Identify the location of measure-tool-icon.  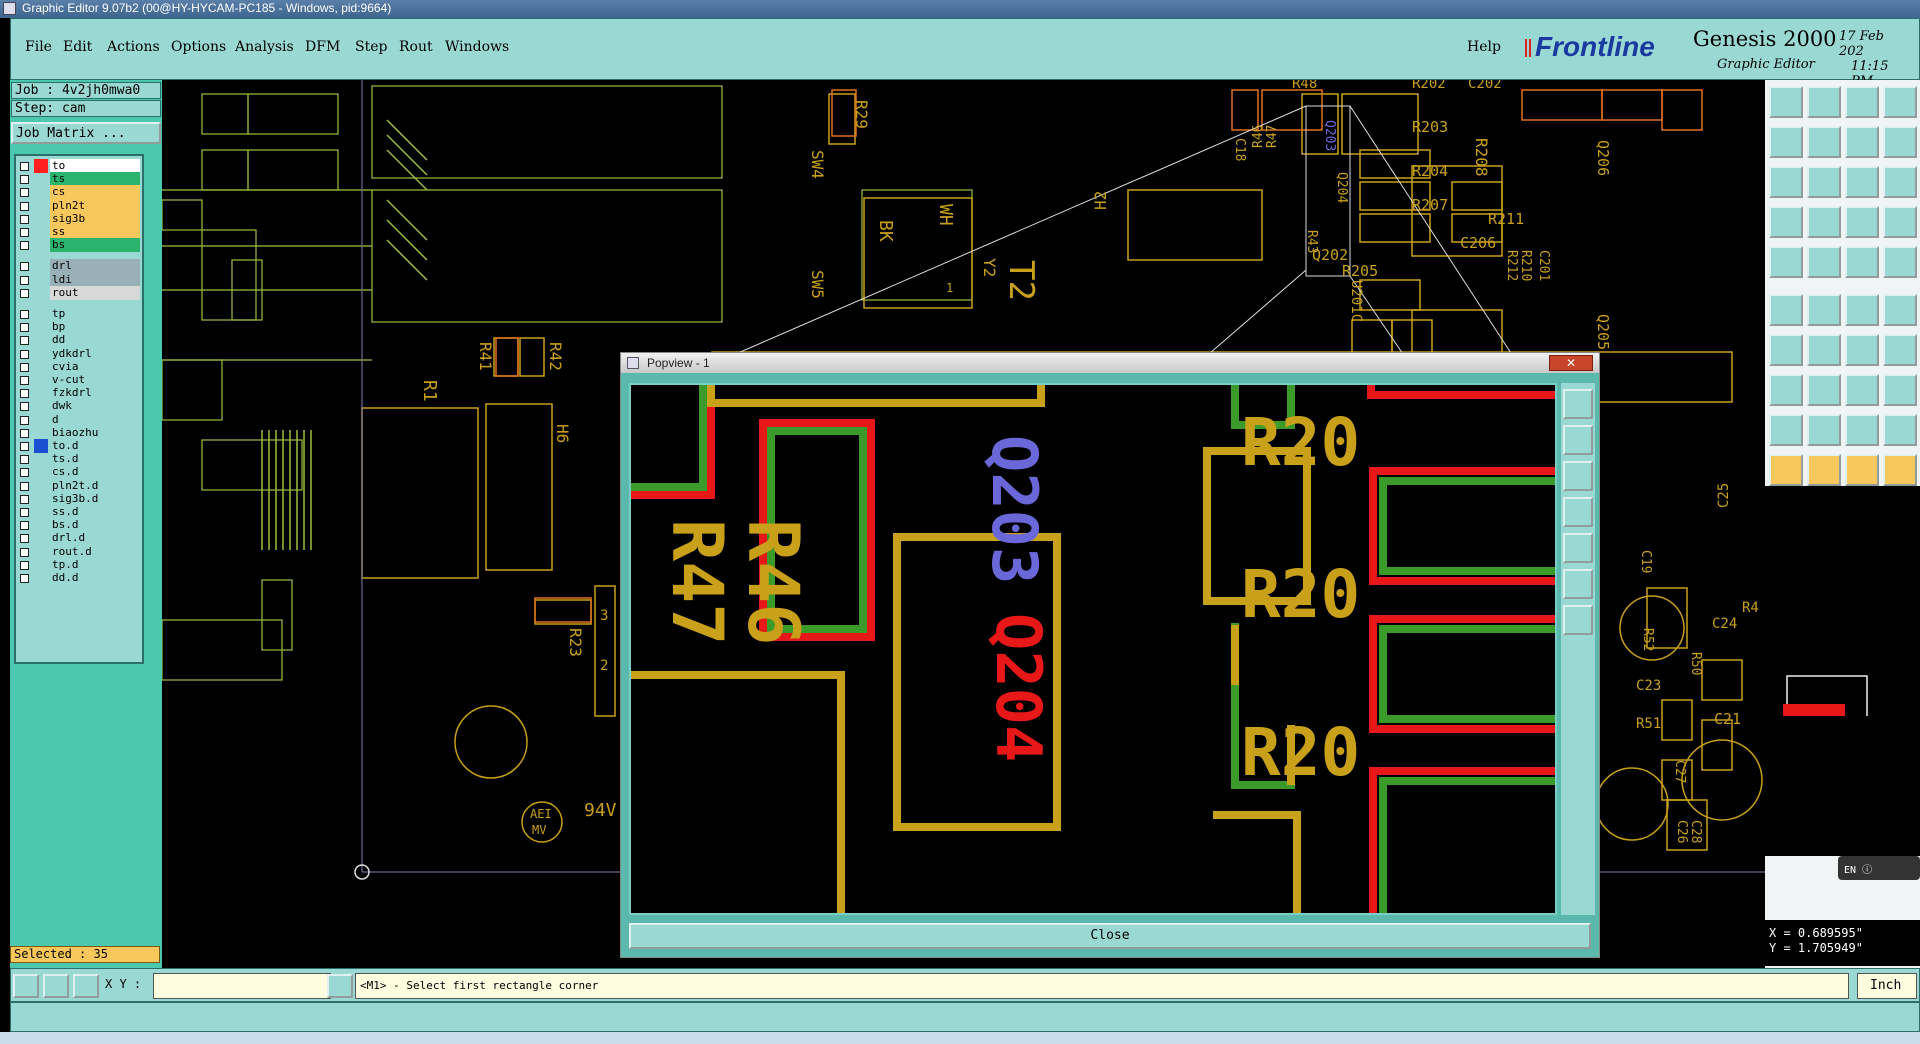
(56, 986).